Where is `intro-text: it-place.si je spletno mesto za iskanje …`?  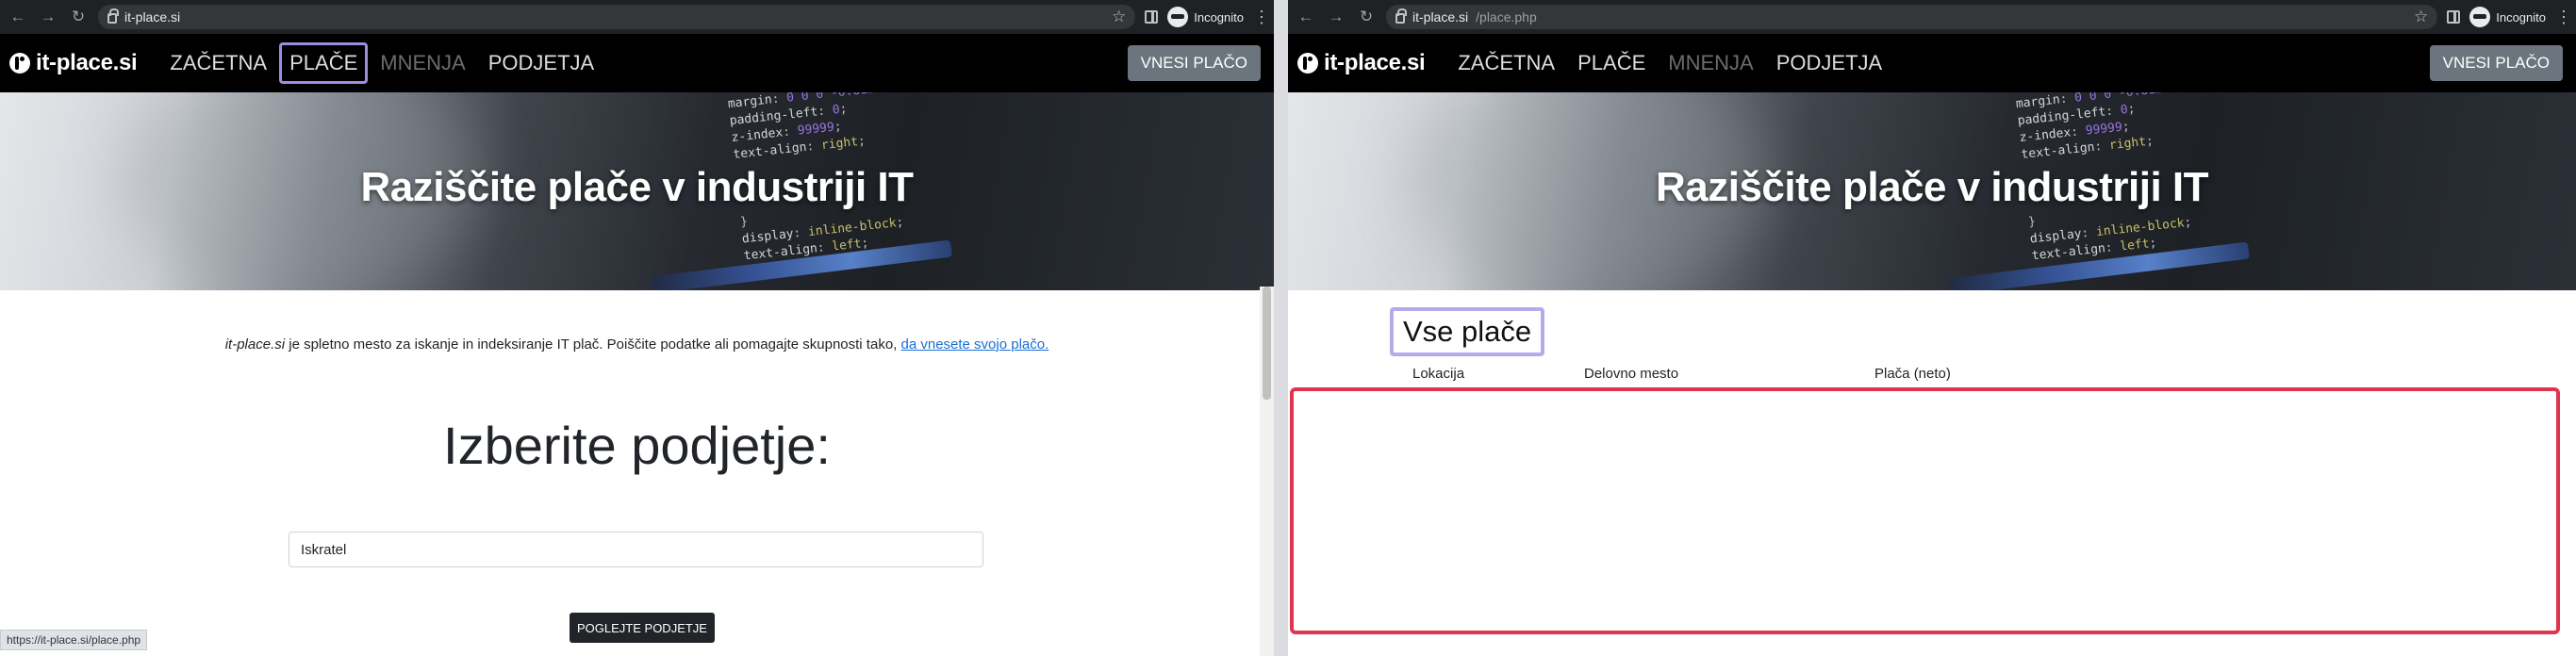 intro-text: it-place.si je spletno mesto za iskanje … is located at coordinates (637, 344).